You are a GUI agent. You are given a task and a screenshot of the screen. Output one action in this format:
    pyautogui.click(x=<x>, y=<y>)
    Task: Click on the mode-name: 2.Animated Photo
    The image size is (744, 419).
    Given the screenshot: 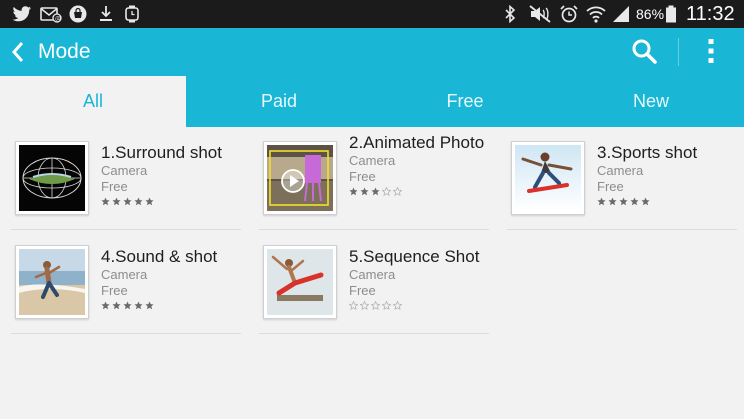 What is the action you would take?
    pyautogui.click(x=417, y=142)
    